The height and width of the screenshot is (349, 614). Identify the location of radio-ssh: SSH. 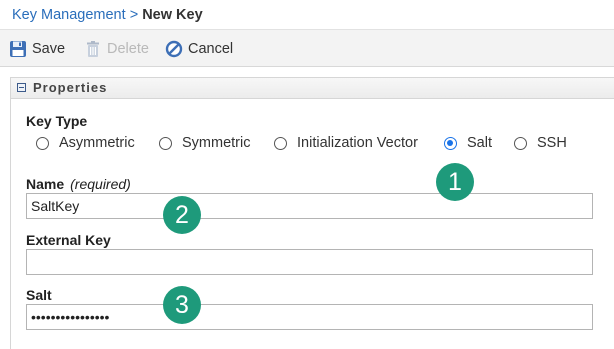
(540, 143).